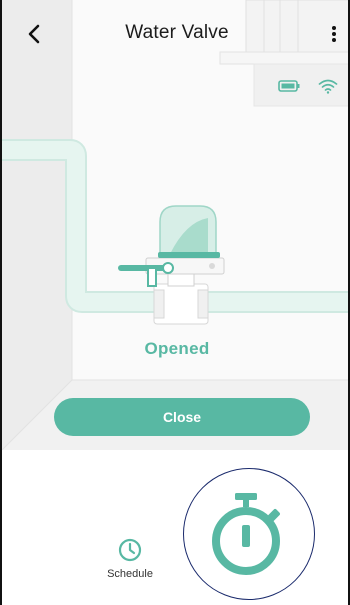 This screenshot has width=350, height=605. I want to click on schedule-label: Schedule, so click(130, 574).